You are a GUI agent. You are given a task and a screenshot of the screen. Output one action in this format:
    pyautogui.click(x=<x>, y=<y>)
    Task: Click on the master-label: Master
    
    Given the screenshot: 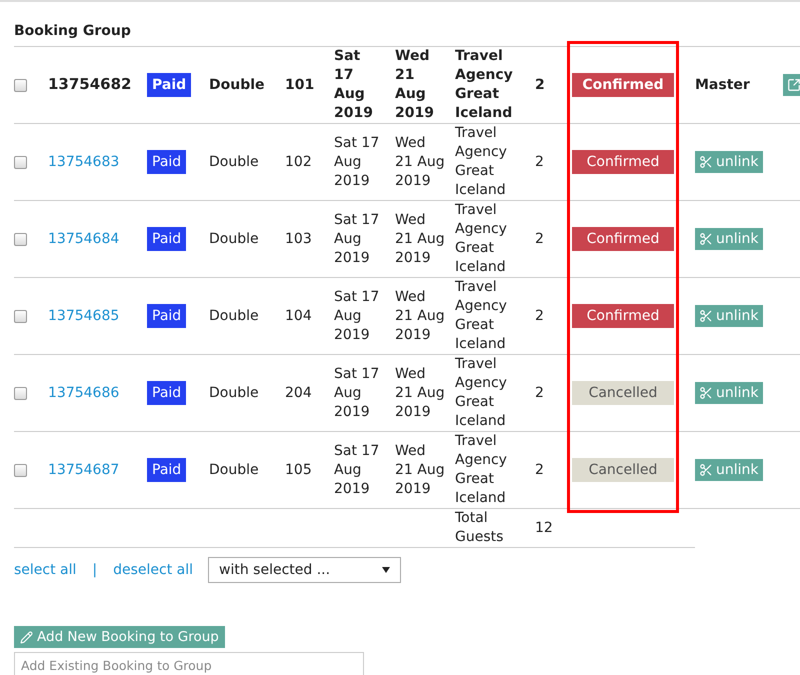 What is the action you would take?
    pyautogui.click(x=723, y=85)
    